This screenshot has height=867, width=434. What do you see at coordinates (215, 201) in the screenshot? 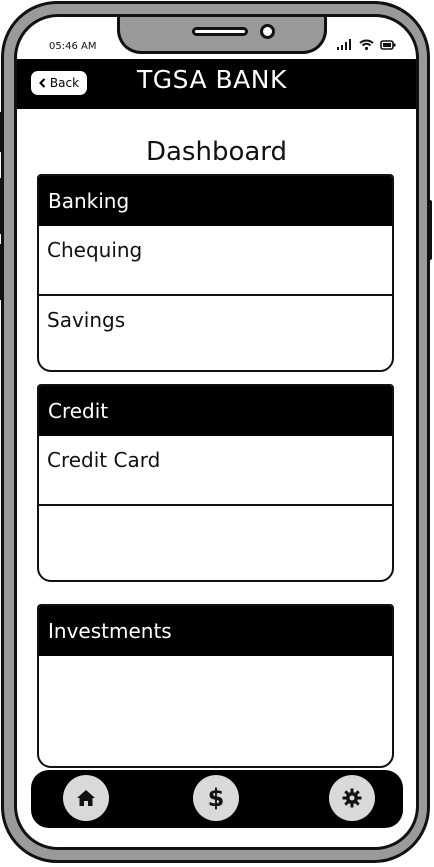
I see `banking-header: Banking` at bounding box center [215, 201].